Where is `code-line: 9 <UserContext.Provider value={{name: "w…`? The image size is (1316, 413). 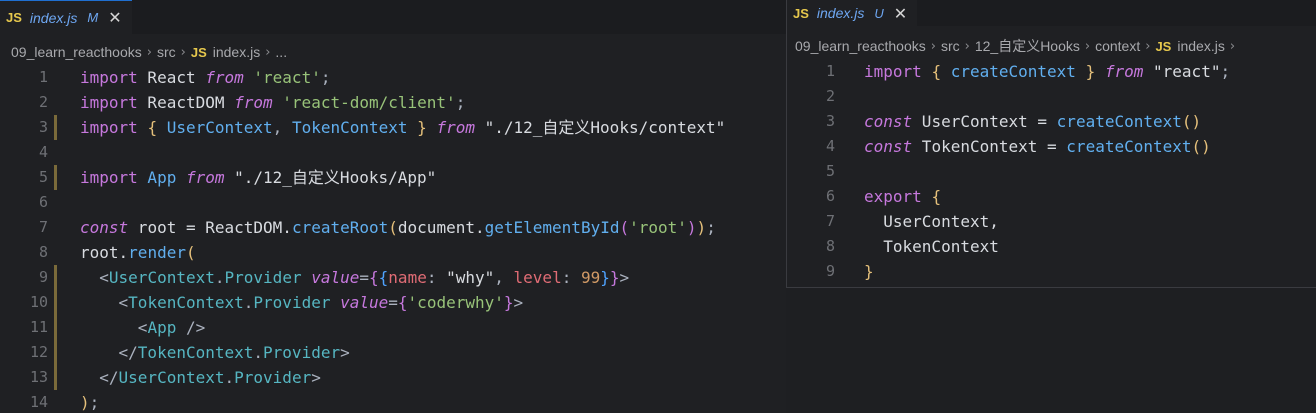 code-line: 9 <UserContext.Provider value={{name: "w… is located at coordinates (393, 277).